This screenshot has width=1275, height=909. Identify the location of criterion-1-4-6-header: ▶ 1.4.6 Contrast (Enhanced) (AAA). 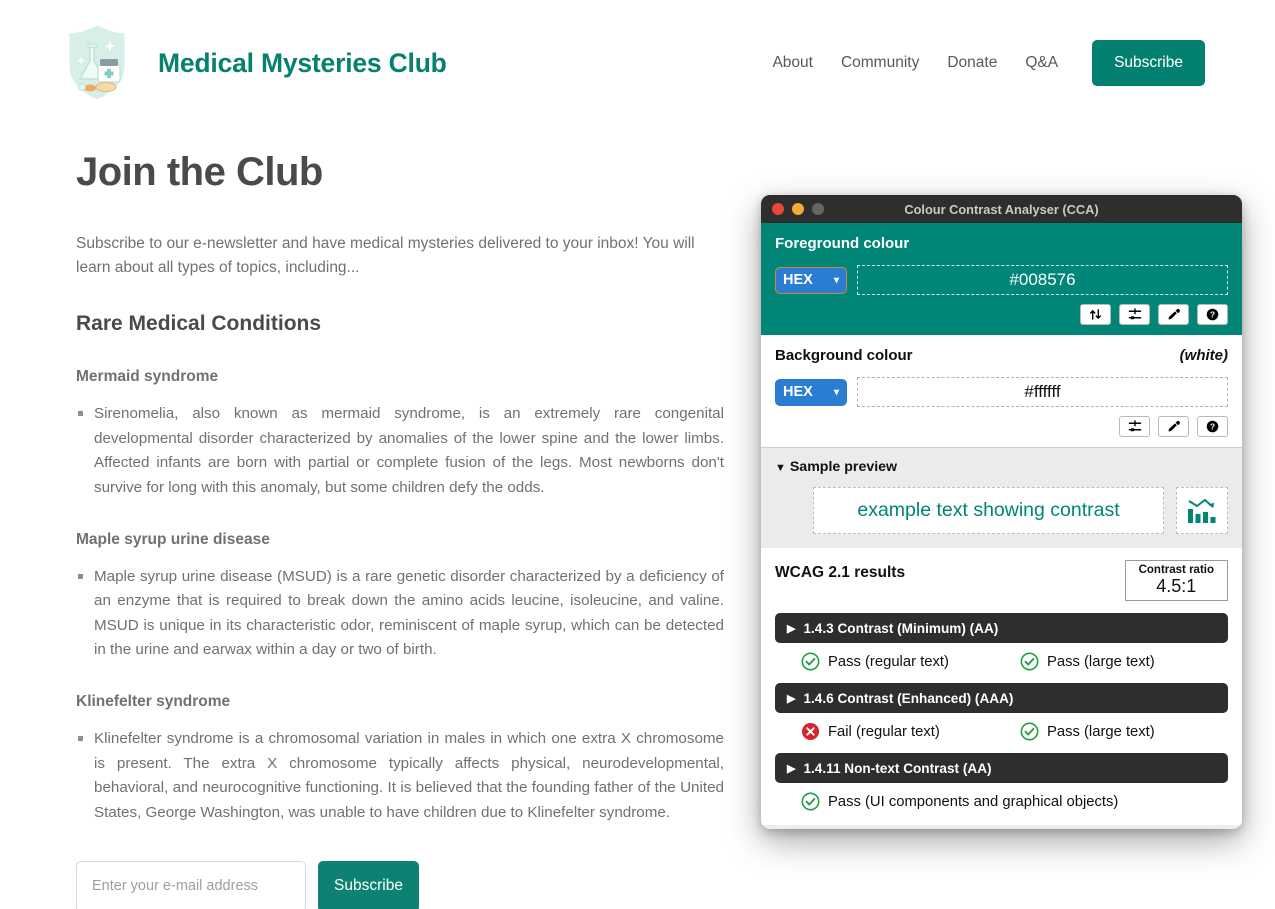
(1001, 698).